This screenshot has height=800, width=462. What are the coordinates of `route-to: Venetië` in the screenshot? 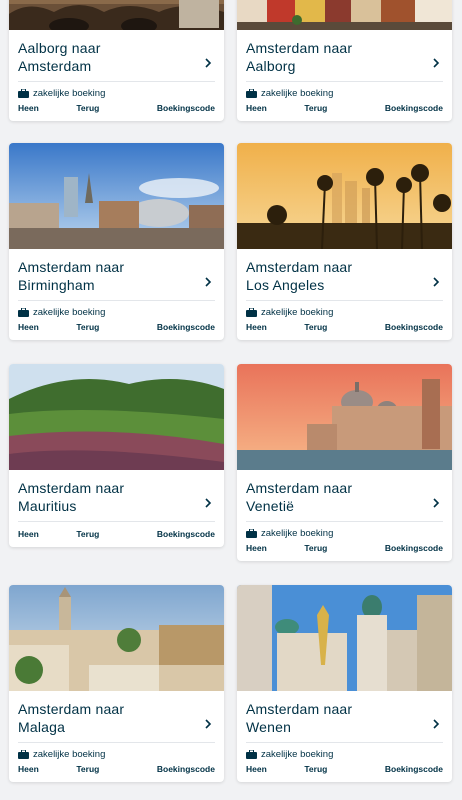 It's located at (270, 506).